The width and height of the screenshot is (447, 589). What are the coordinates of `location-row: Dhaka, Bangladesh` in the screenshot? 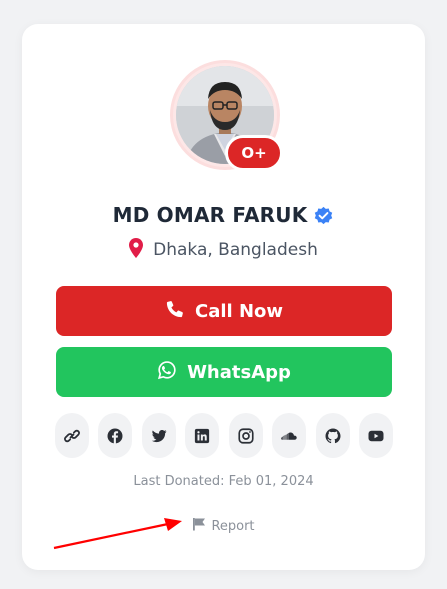 It's located at (223, 250).